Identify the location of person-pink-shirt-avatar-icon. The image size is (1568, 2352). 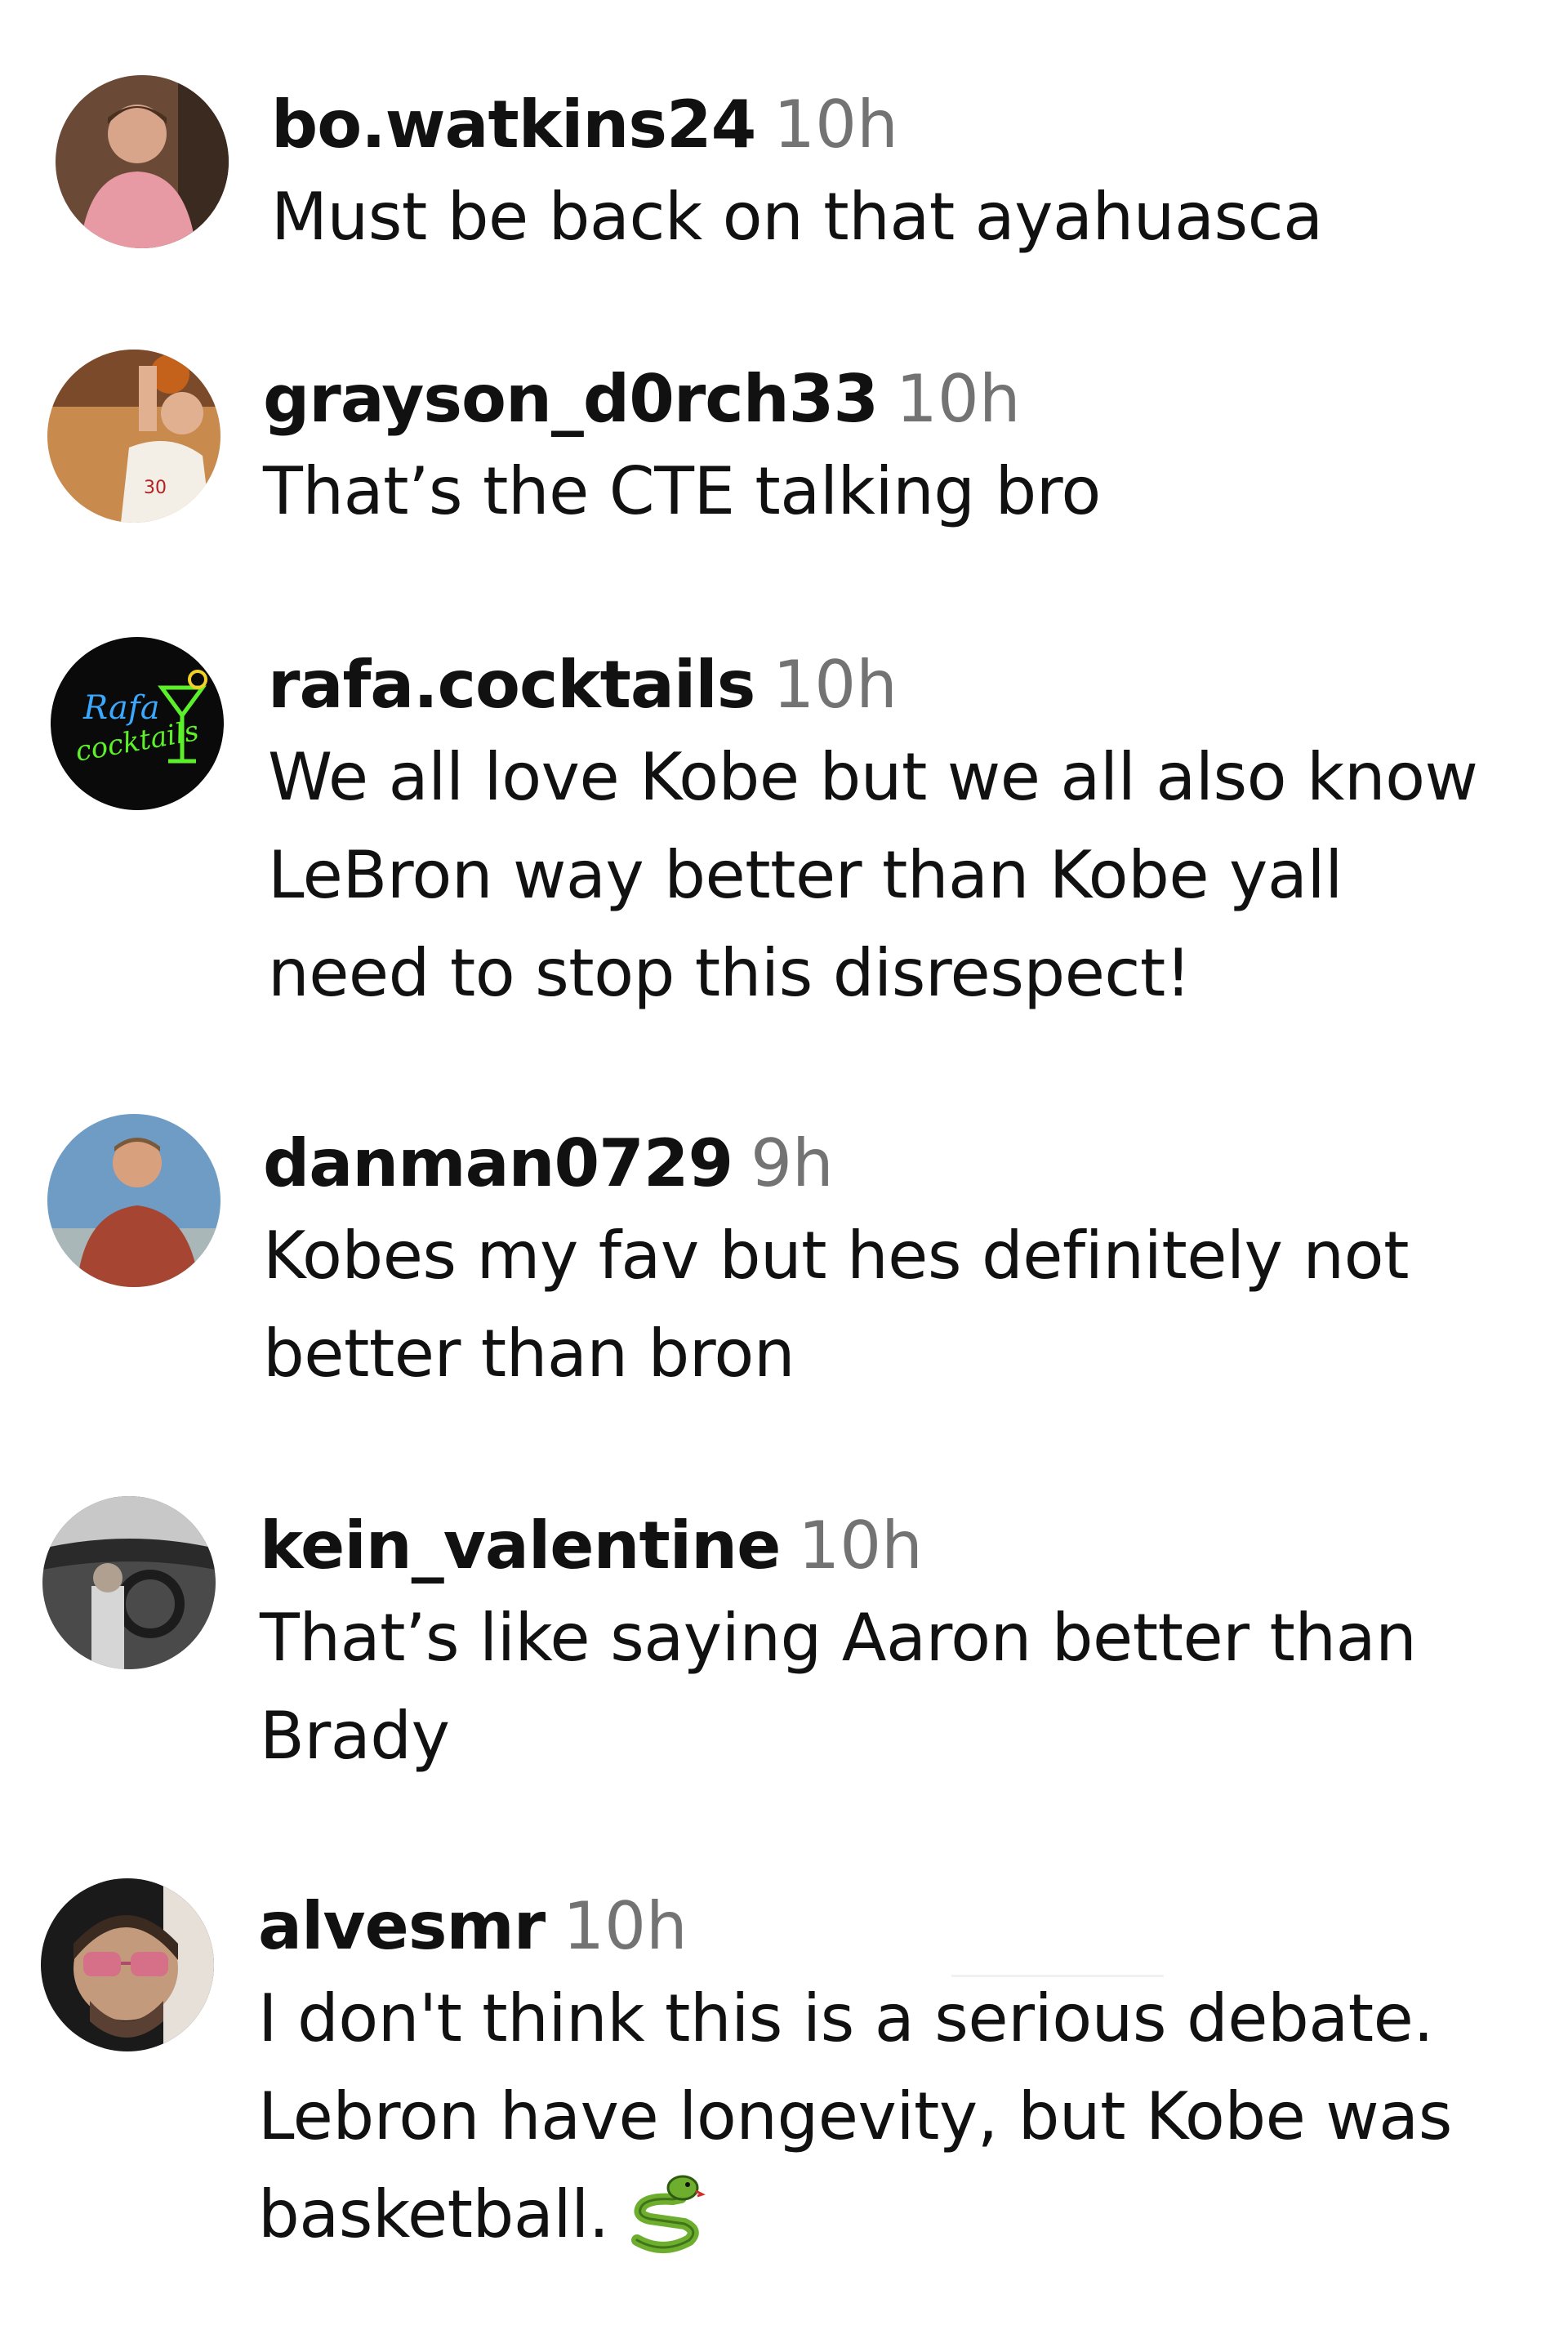
(142, 161).